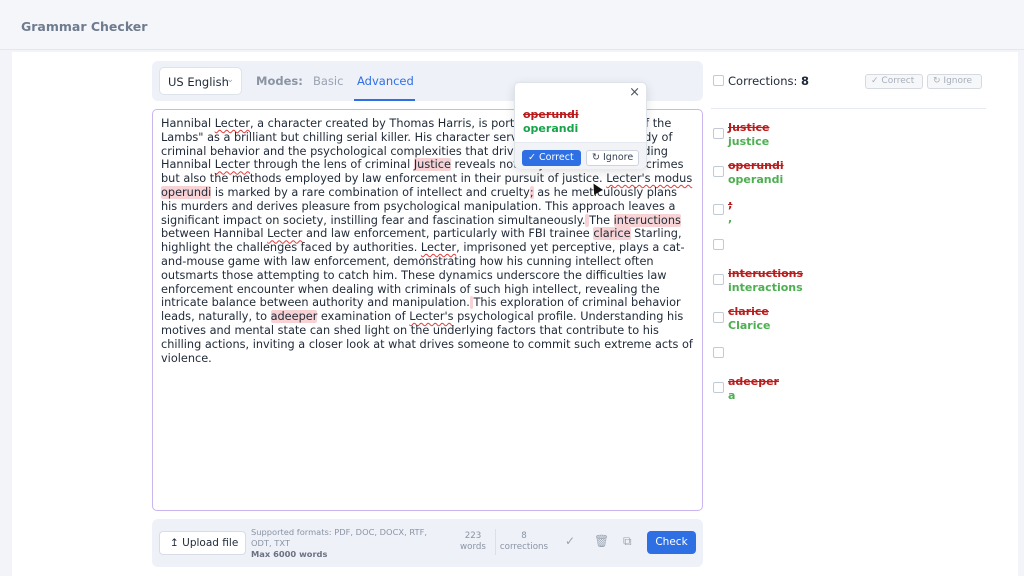  What do you see at coordinates (432, 165) in the screenshot?
I see `error-highlight: Justice` at bounding box center [432, 165].